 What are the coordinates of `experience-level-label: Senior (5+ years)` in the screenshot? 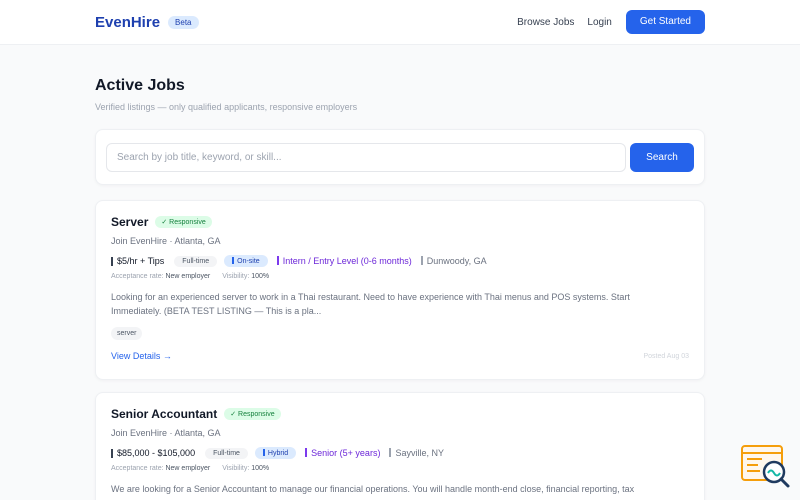 It's located at (346, 453).